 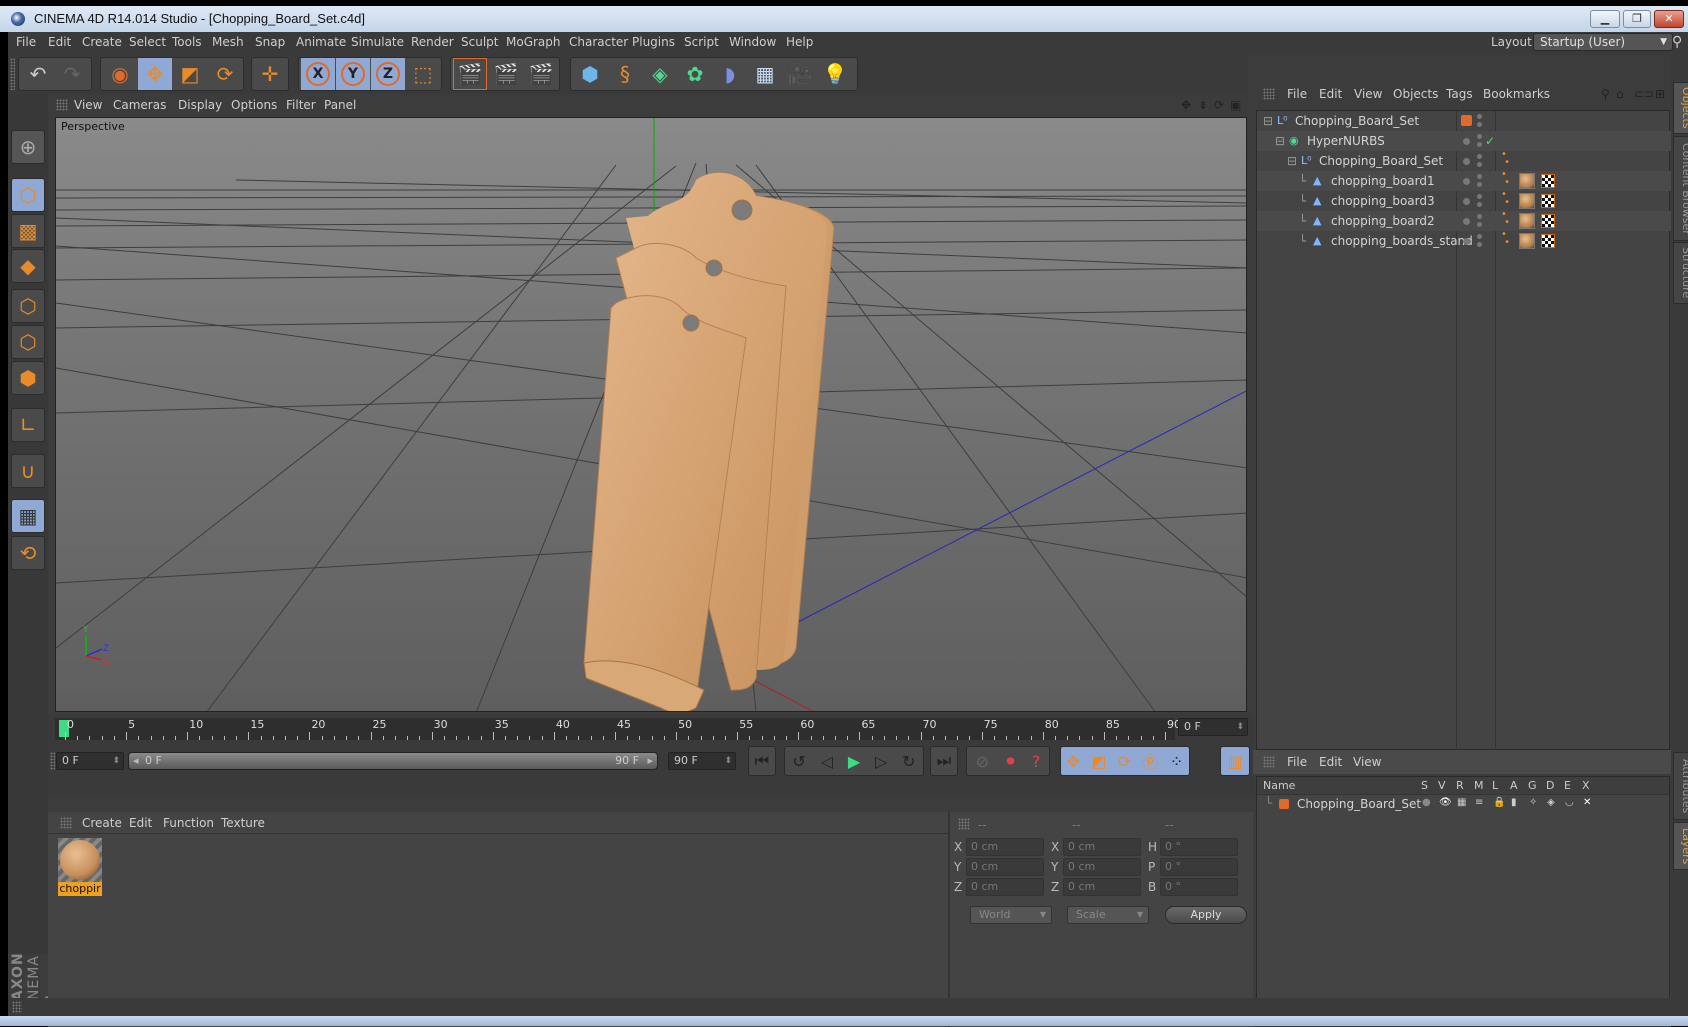 I want to click on material-swatch: choppir, so click(x=80, y=867).